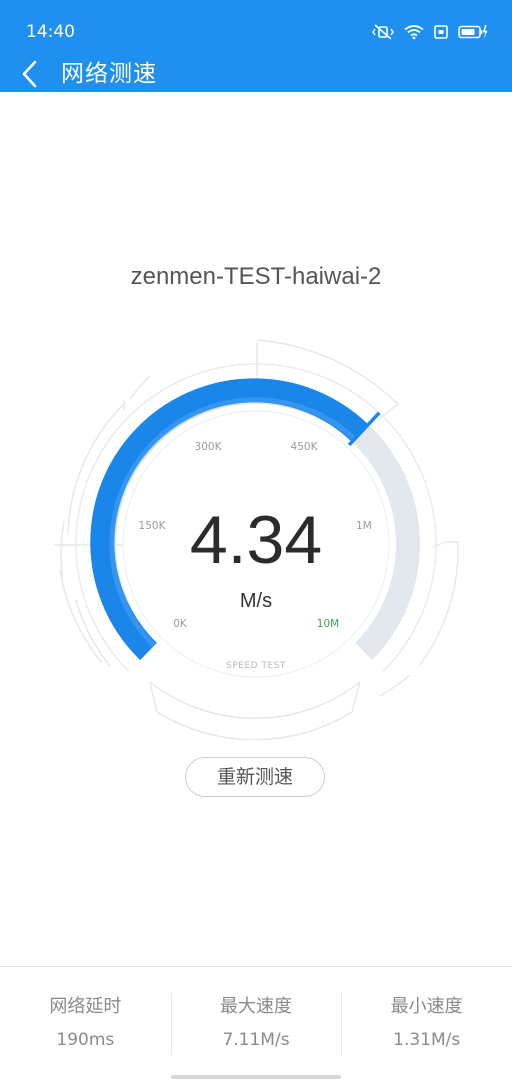 Image resolution: width=512 pixels, height=1080 pixels. Describe the element at coordinates (209, 447) in the screenshot. I see `scale-label-300k: 300K` at that location.